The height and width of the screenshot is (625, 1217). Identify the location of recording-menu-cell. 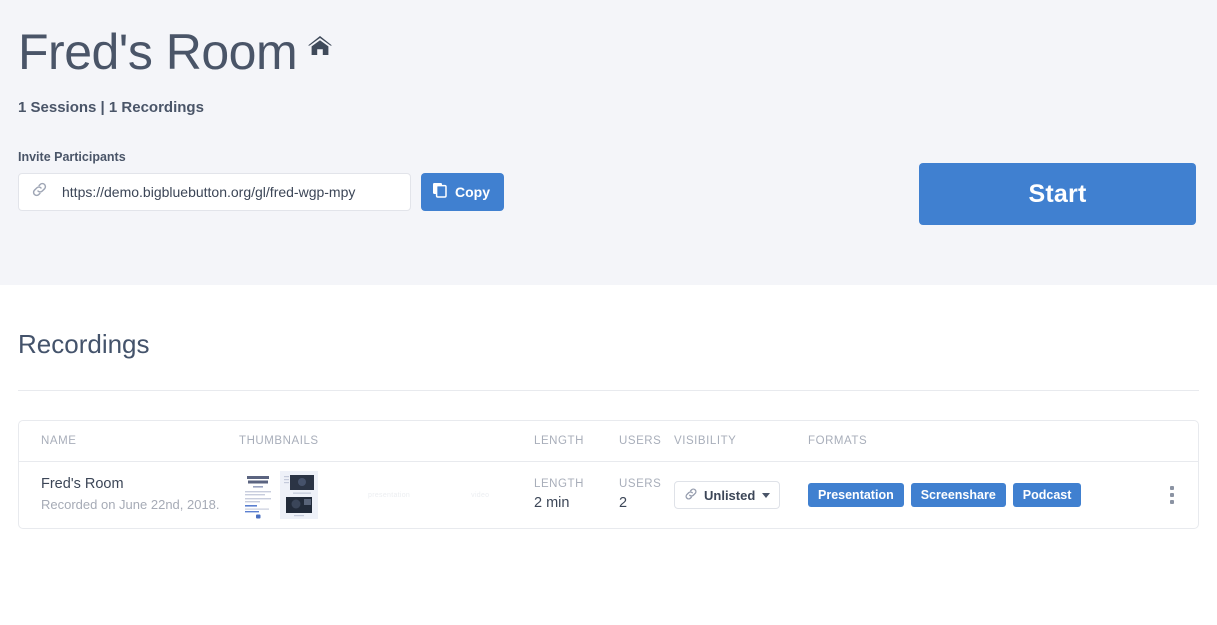
(1172, 495).